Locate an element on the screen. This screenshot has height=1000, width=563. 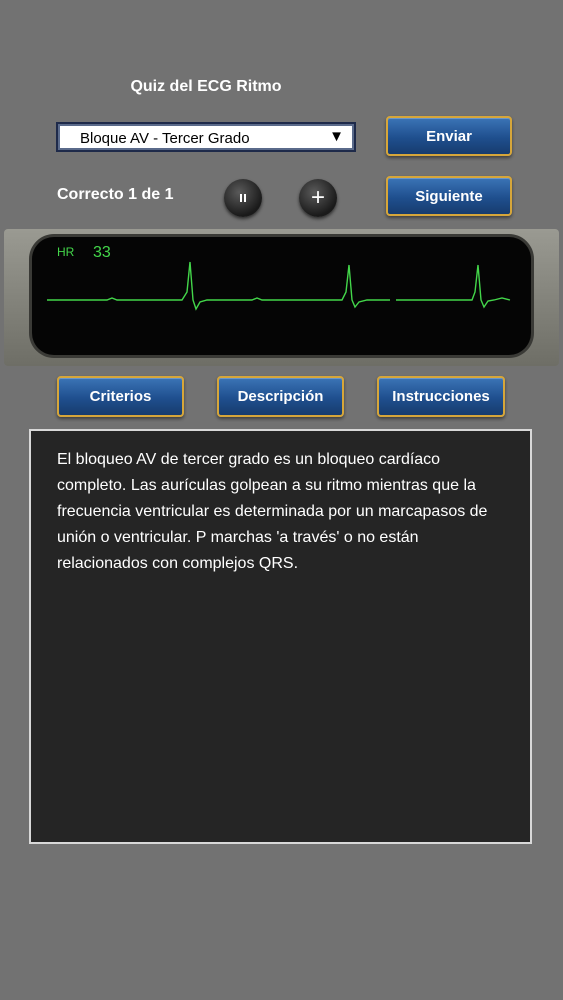
plus-button: + is located at coordinates (318, 198).